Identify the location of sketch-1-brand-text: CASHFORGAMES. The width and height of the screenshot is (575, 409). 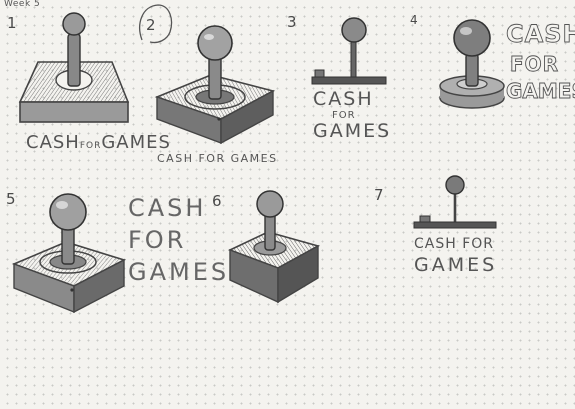
(98, 142).